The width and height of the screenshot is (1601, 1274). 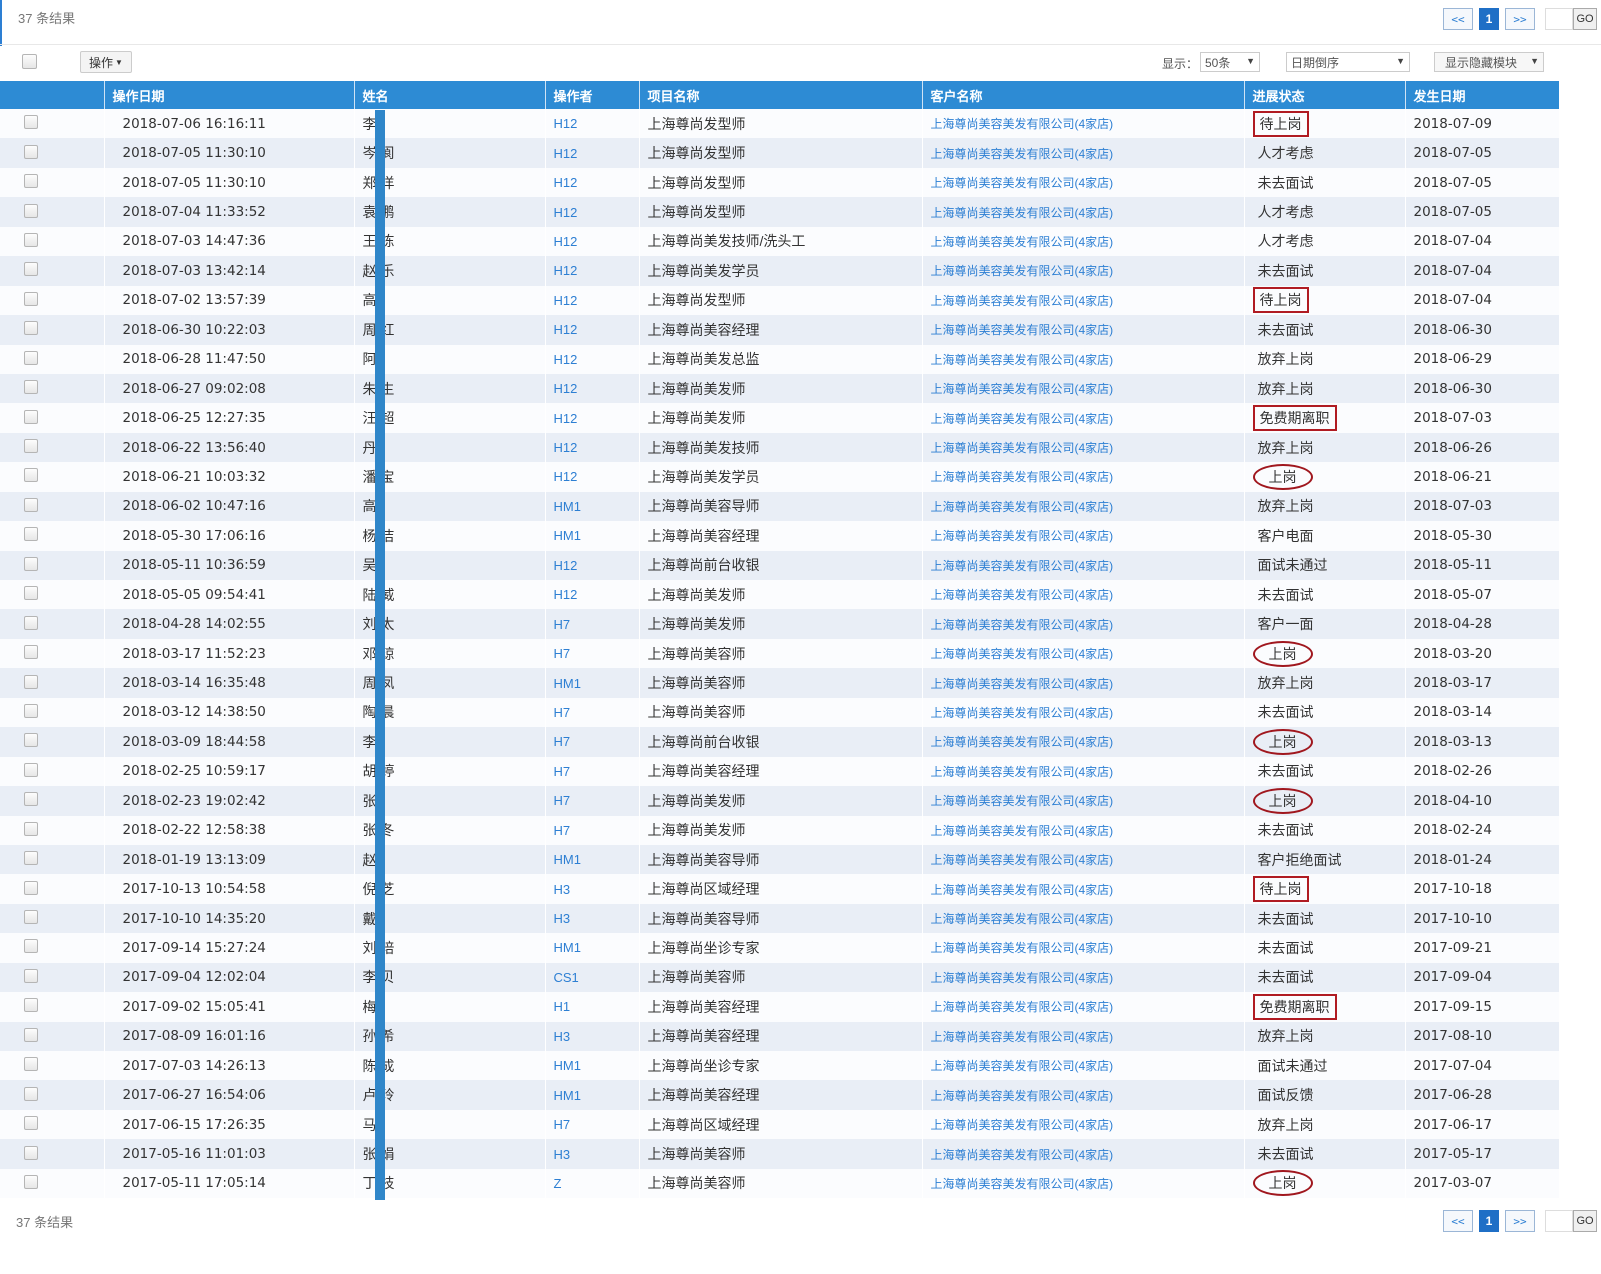 I want to click on page-number-input, so click(x=1559, y=19).